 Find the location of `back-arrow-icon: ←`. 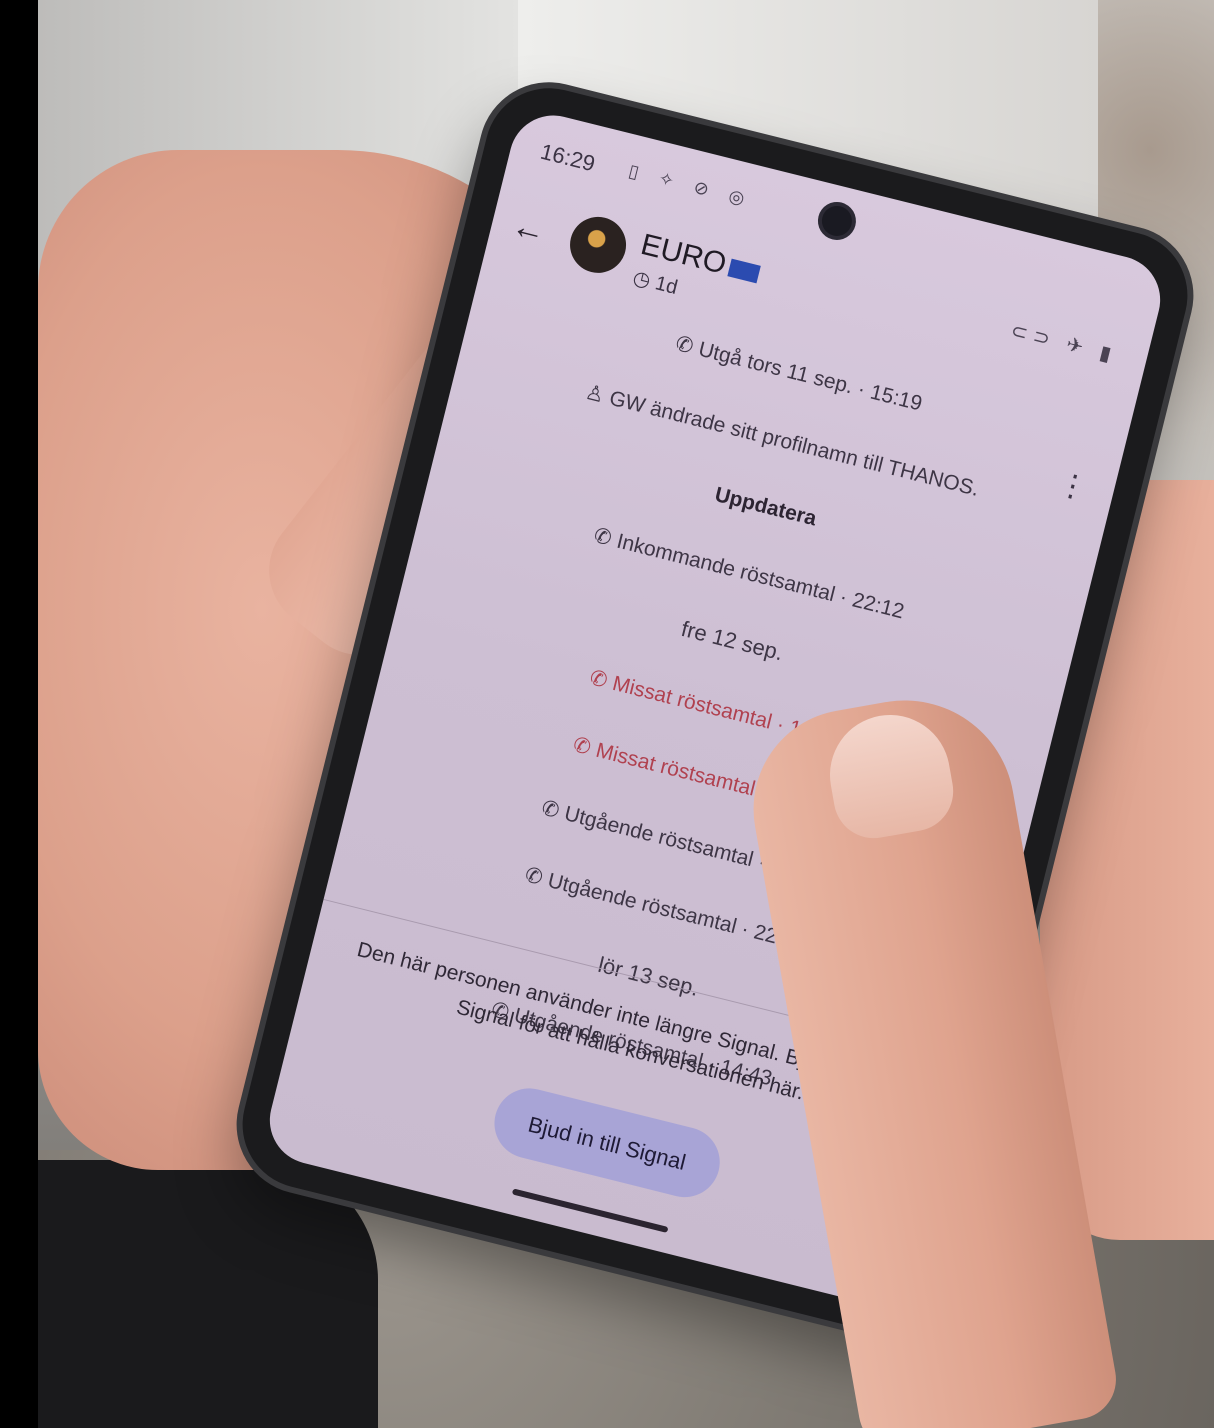

back-arrow-icon: ← is located at coordinates (529, 229).